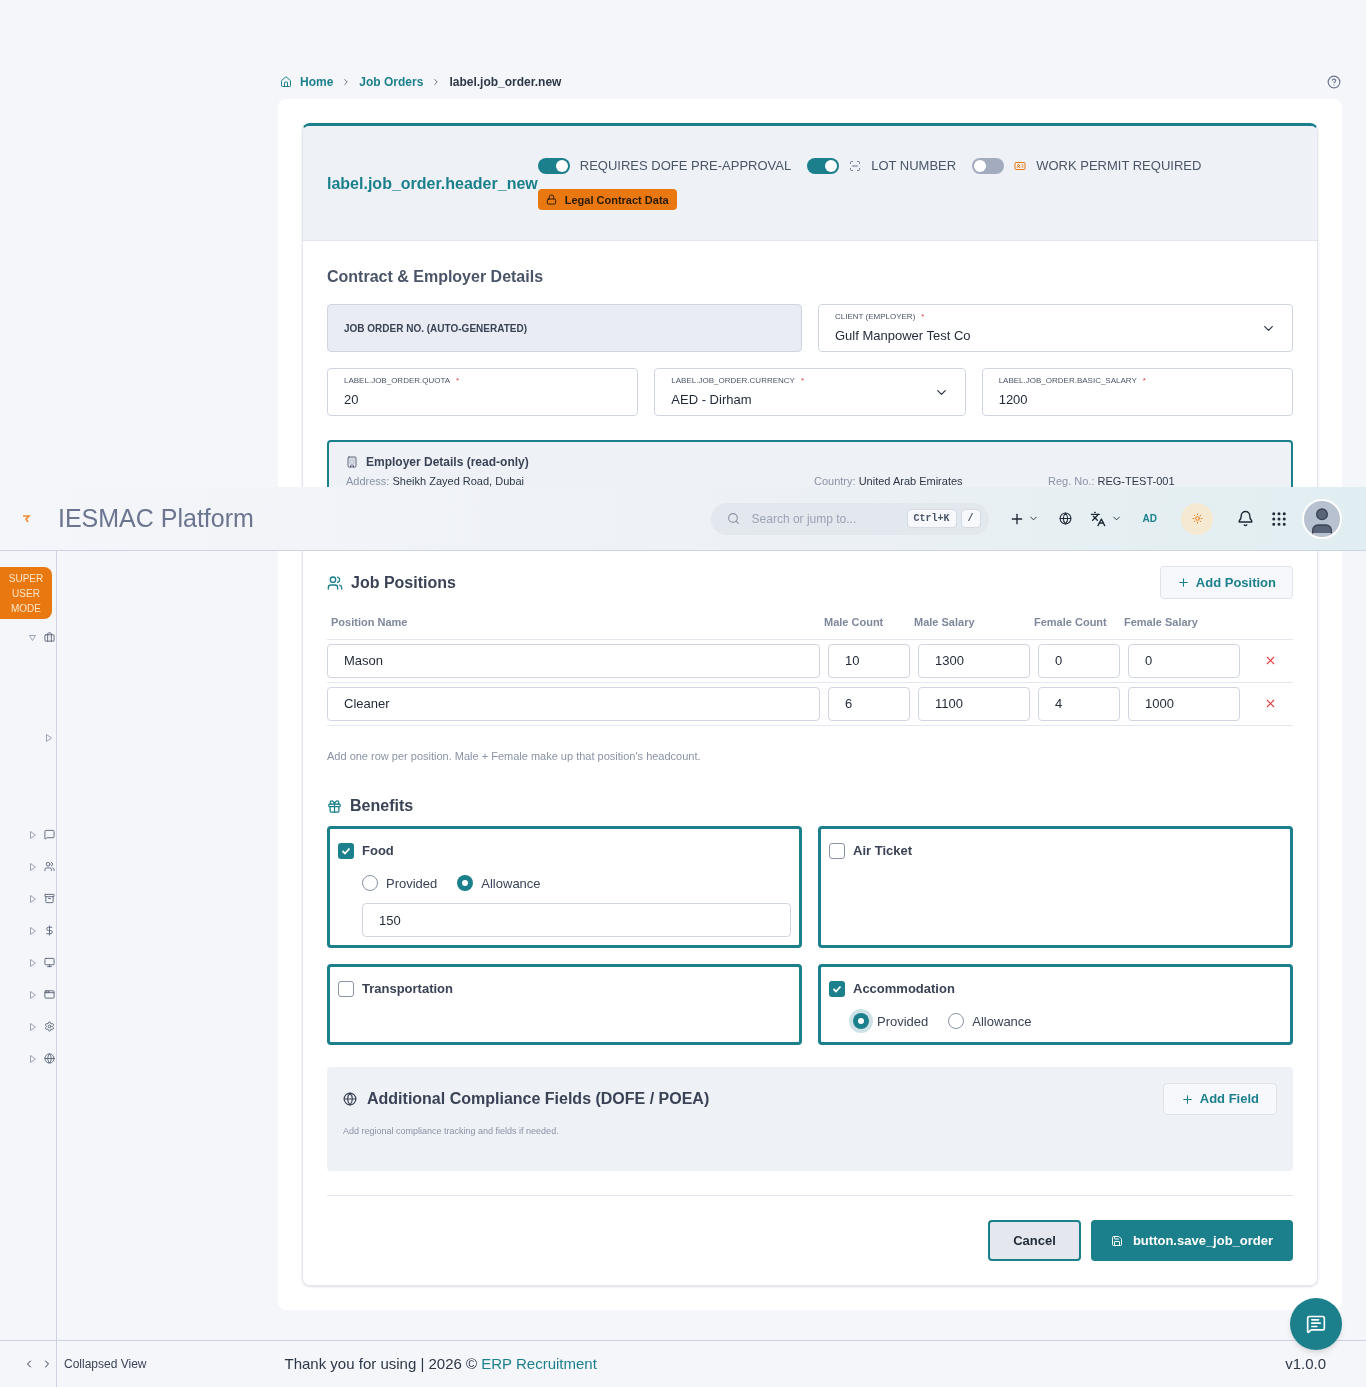 The height and width of the screenshot is (1387, 1366). What do you see at coordinates (105, 1364) in the screenshot?
I see `collapsed-view-label: Collapsed View` at bounding box center [105, 1364].